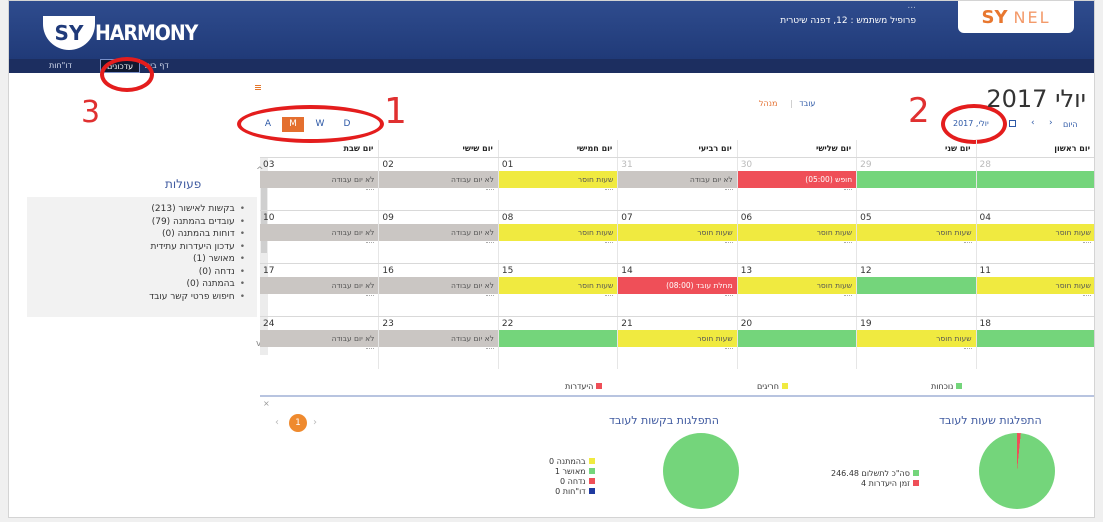  What do you see at coordinates (807, 103) in the screenshot?
I see `mode-tab-employee: עובד` at bounding box center [807, 103].